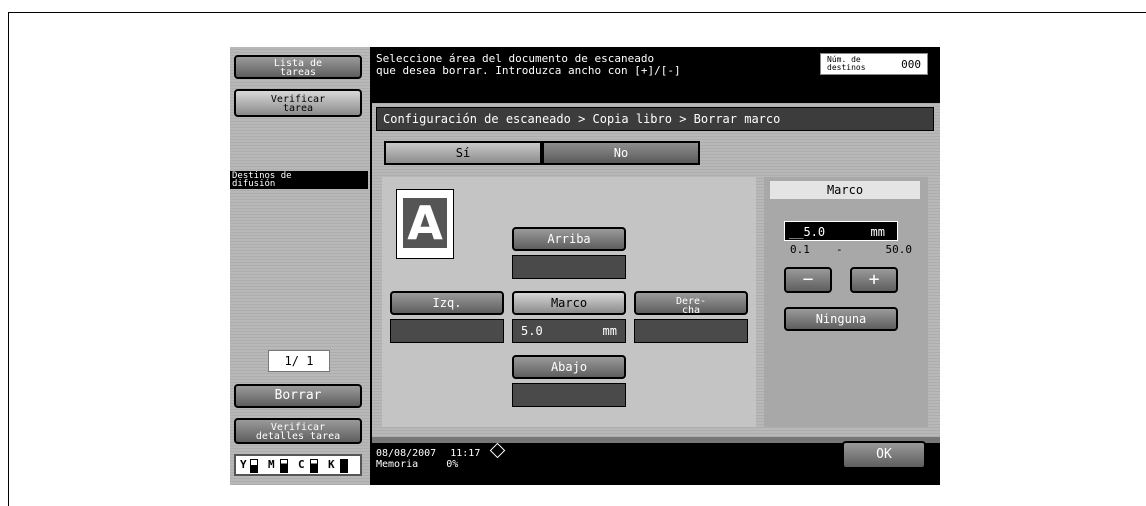 This screenshot has height=506, width=1146. Describe the element at coordinates (874, 280) in the screenshot. I see `increase-button: +` at that location.